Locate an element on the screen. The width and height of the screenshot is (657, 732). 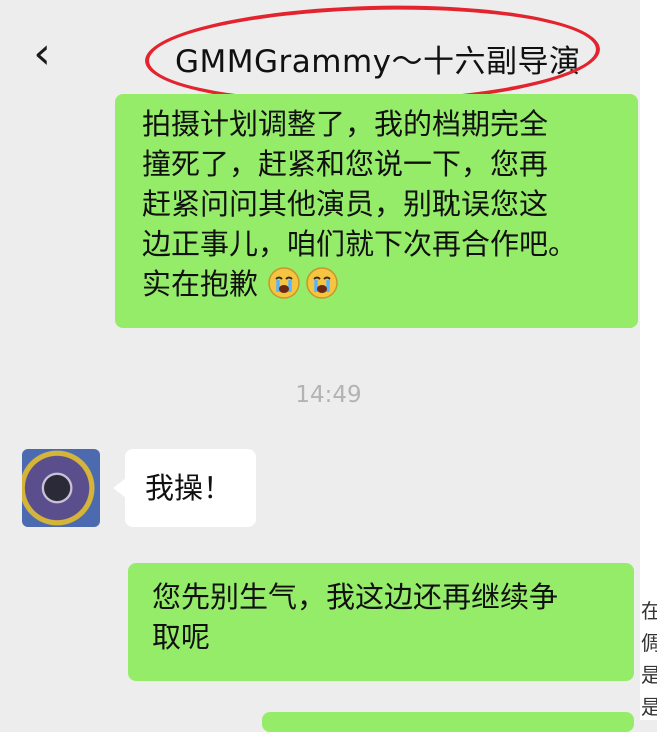
outgoing-message-bubble: 您先别生气，我这边还再继续争 取呢 is located at coordinates (381, 622).